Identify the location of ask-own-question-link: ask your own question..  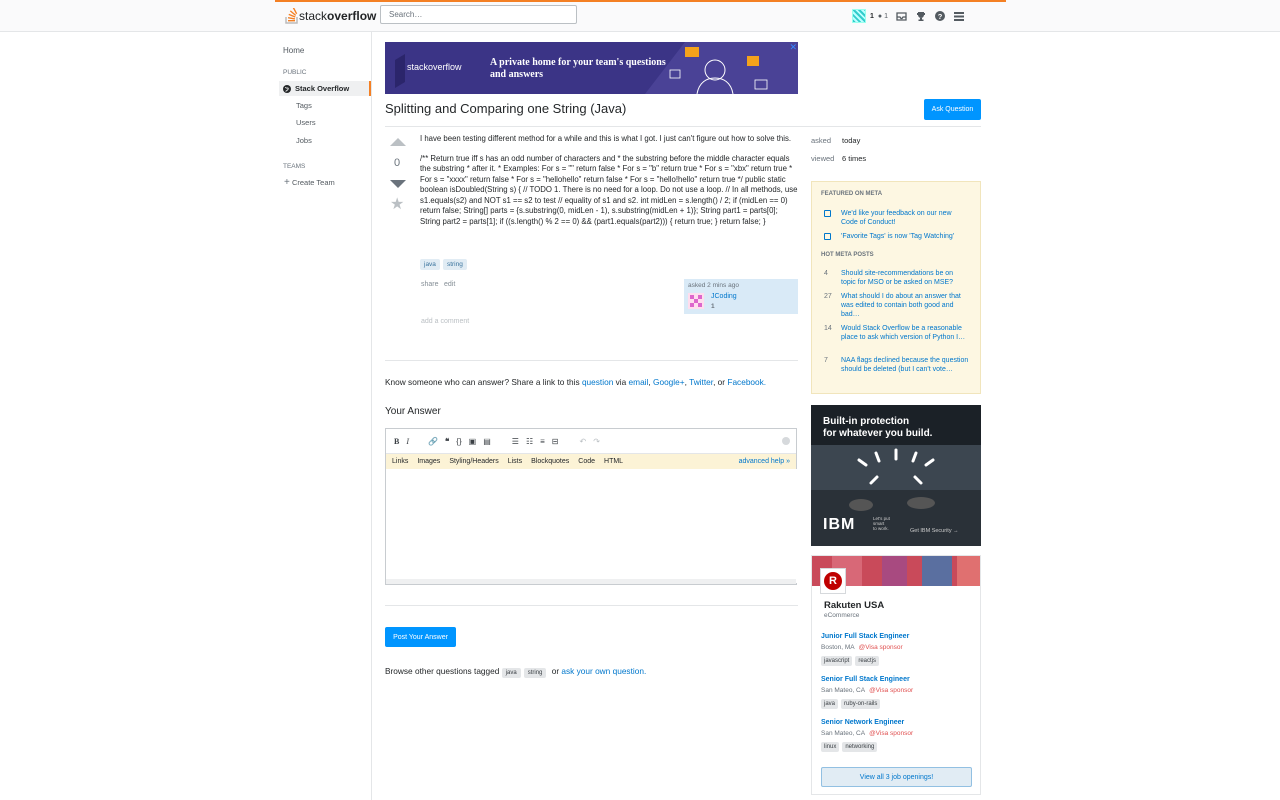
(603, 671).